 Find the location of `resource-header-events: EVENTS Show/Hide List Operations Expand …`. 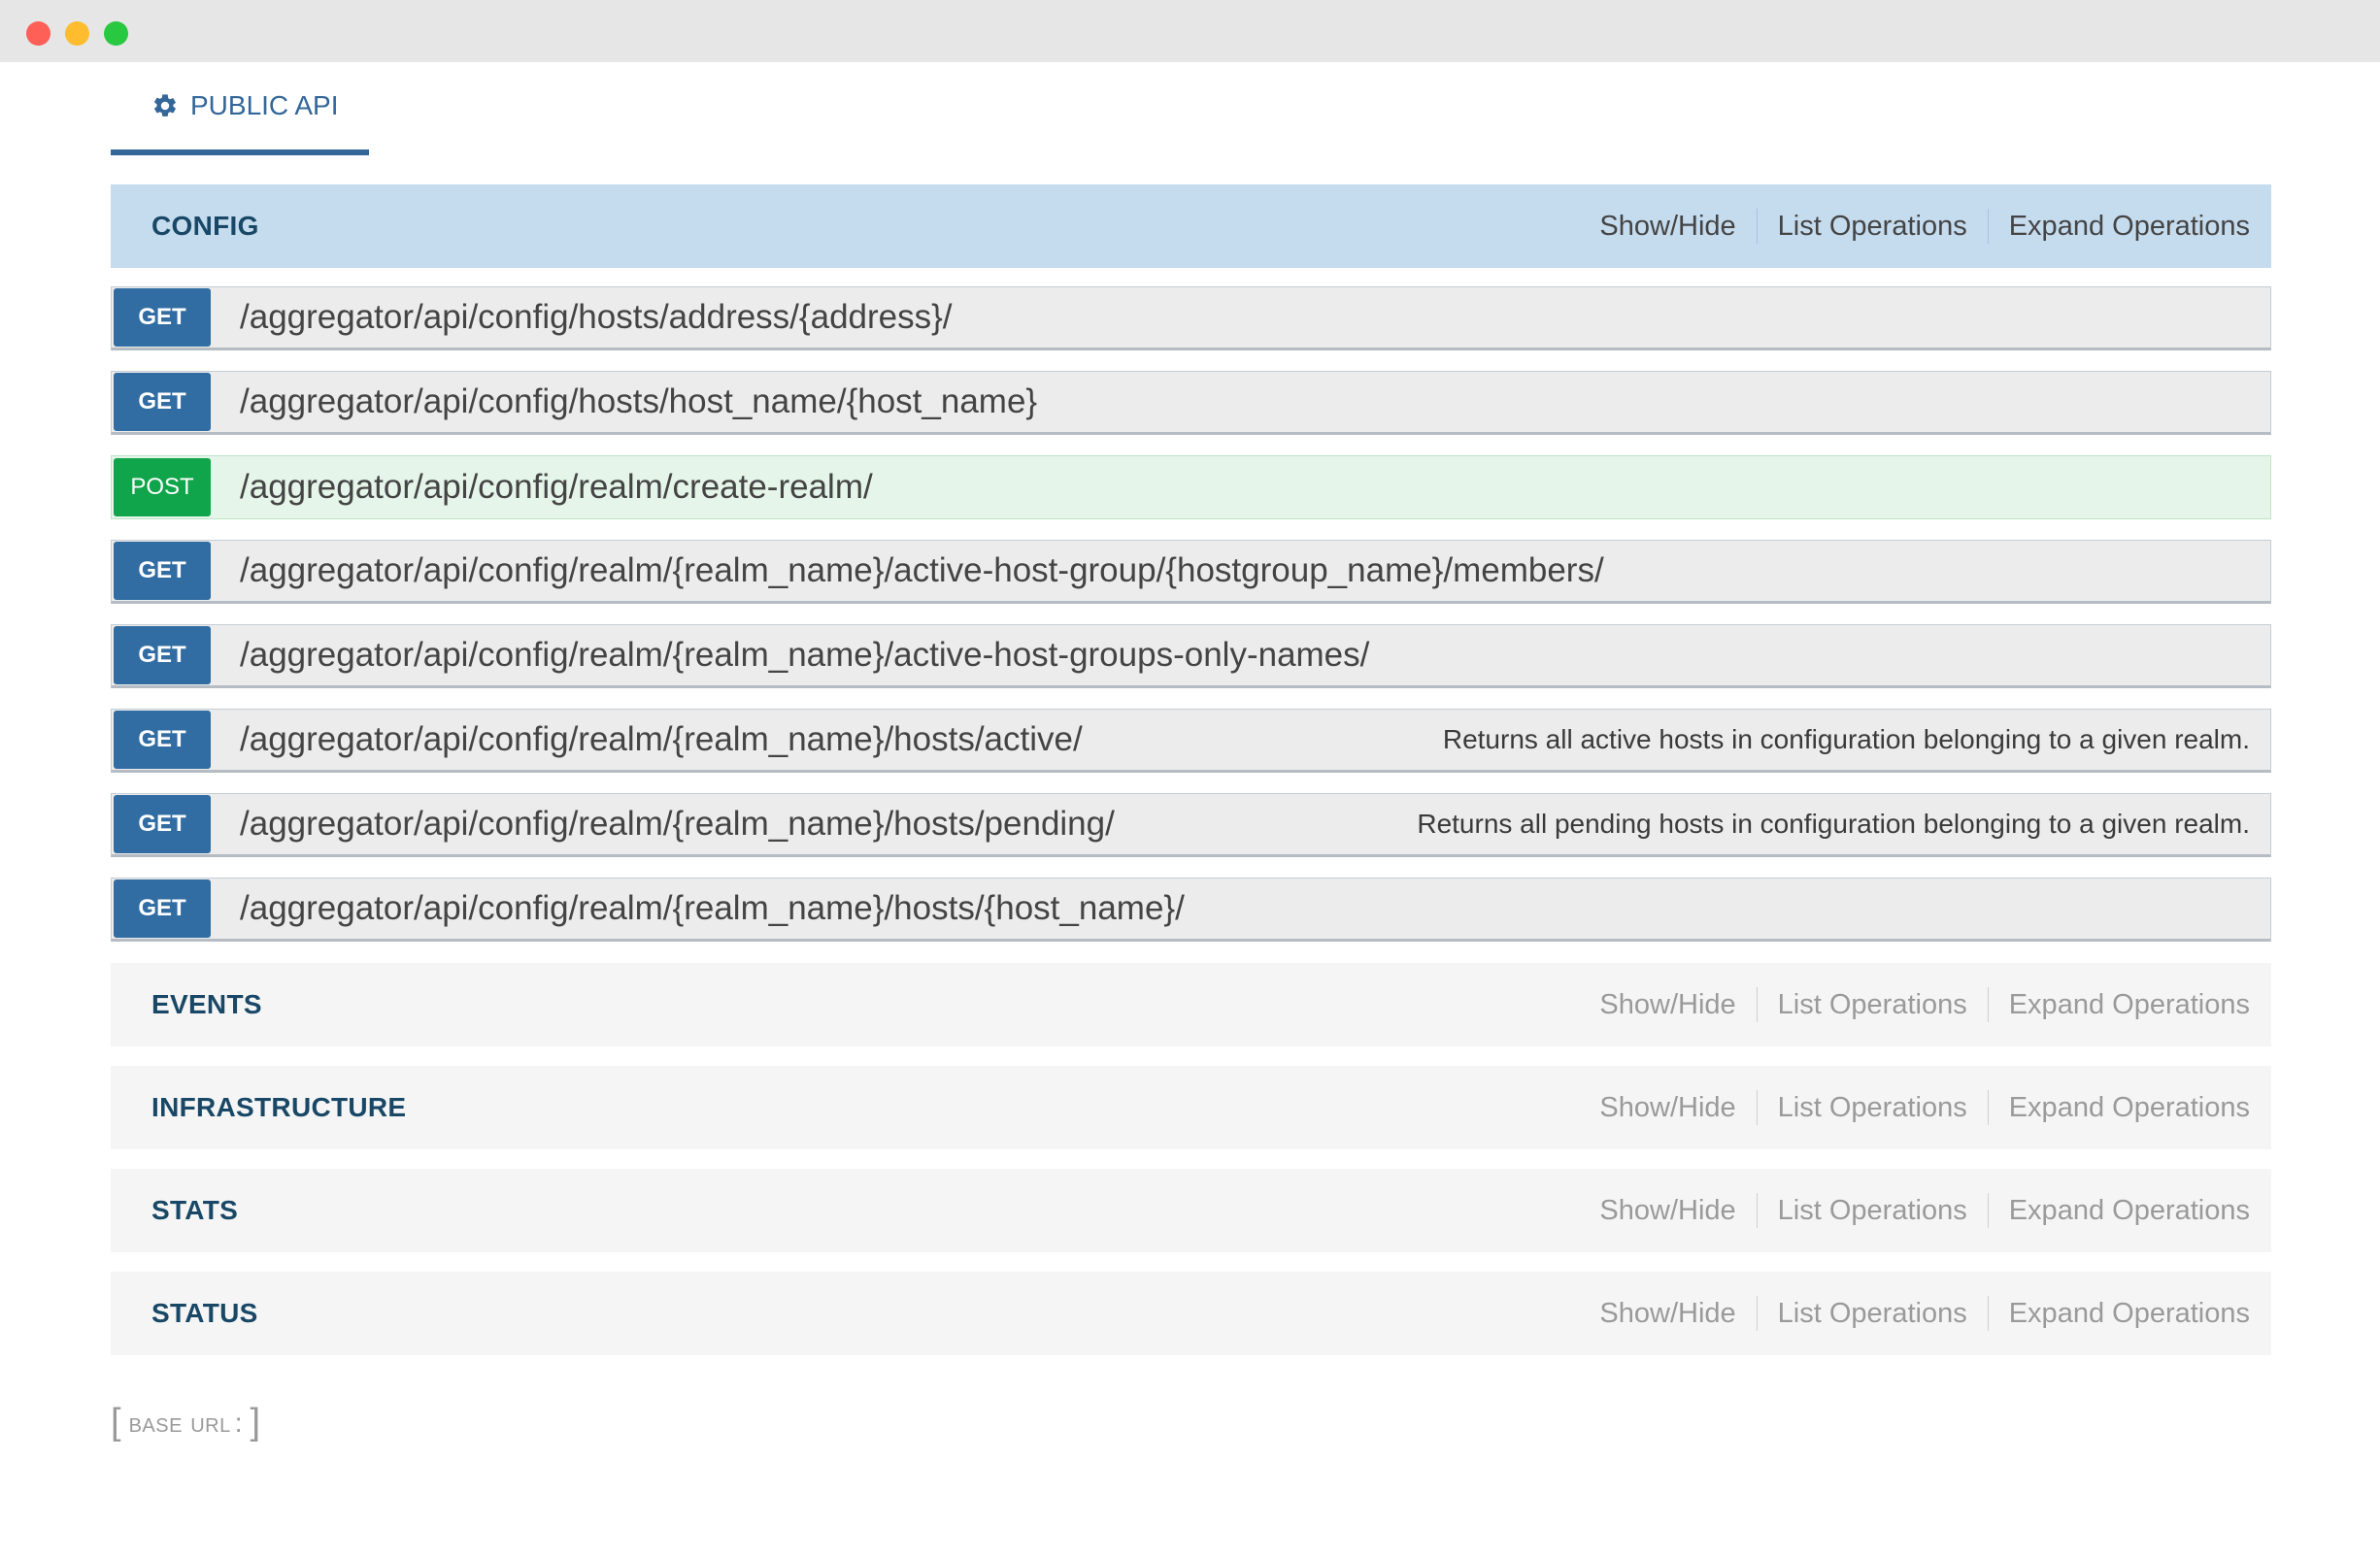

resource-header-events: EVENTS Show/Hide List Operations Expand … is located at coordinates (1191, 1004).